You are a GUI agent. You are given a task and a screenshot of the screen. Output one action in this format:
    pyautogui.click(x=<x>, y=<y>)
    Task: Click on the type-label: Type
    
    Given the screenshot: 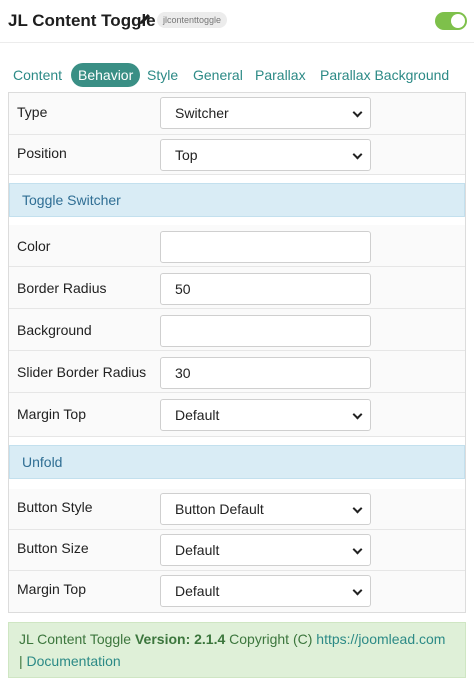 What is the action you would take?
    pyautogui.click(x=32, y=112)
    